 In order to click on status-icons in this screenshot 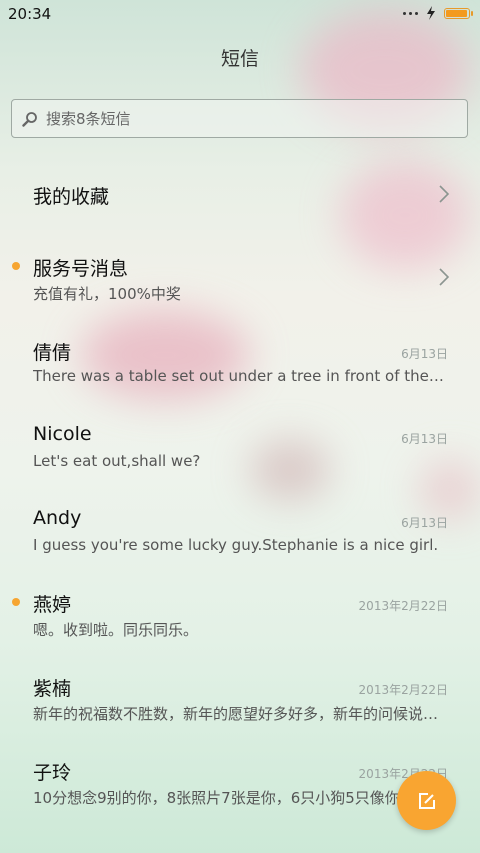, I will do `click(438, 13)`.